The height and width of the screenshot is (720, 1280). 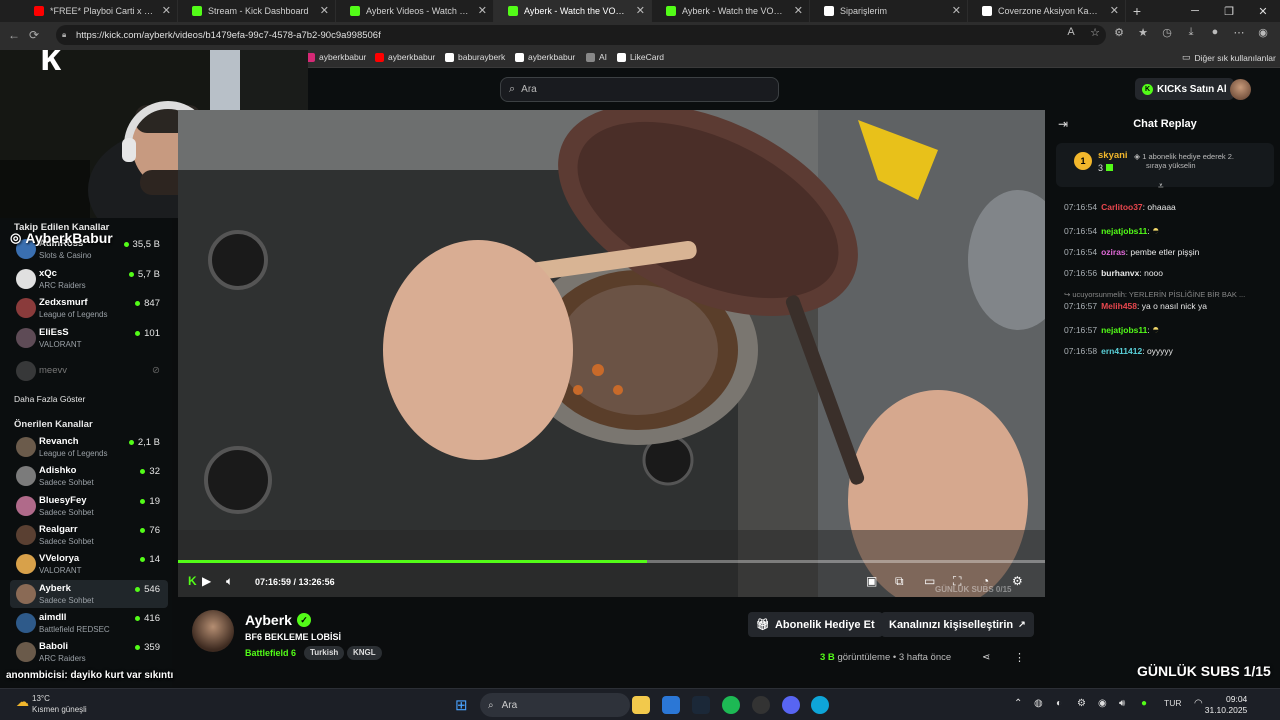 What do you see at coordinates (639, 89) in the screenshot?
I see `search-input: ⌕ Ara` at bounding box center [639, 89].